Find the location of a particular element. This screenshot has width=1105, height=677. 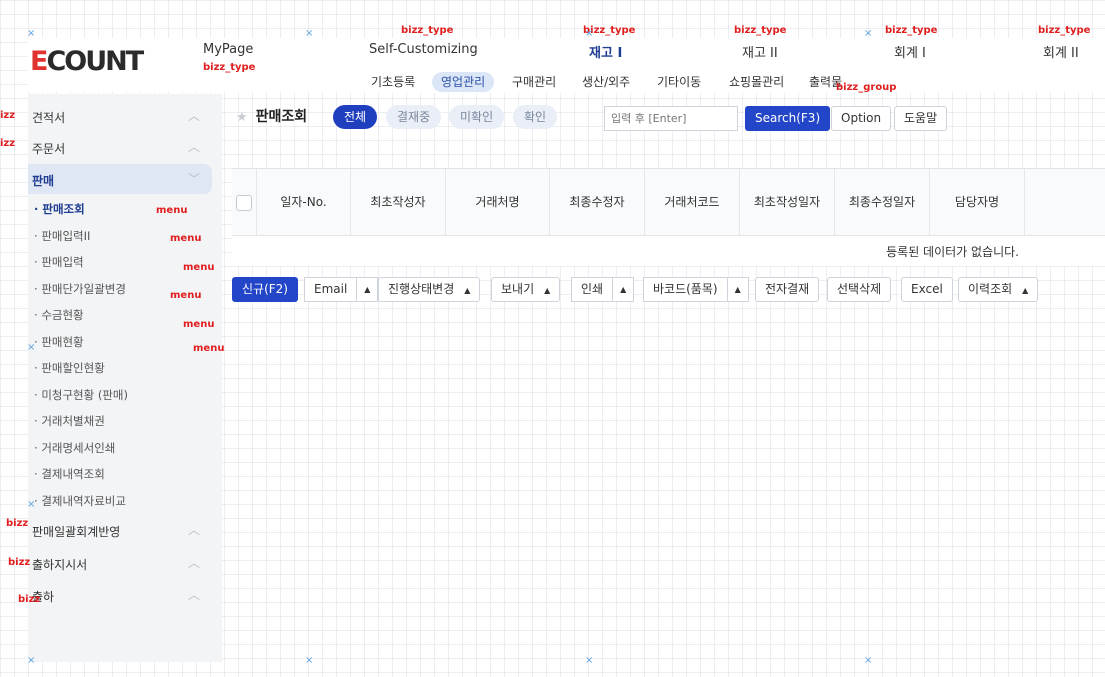

sidebar-group-label: 견적서 is located at coordinates (49, 118).